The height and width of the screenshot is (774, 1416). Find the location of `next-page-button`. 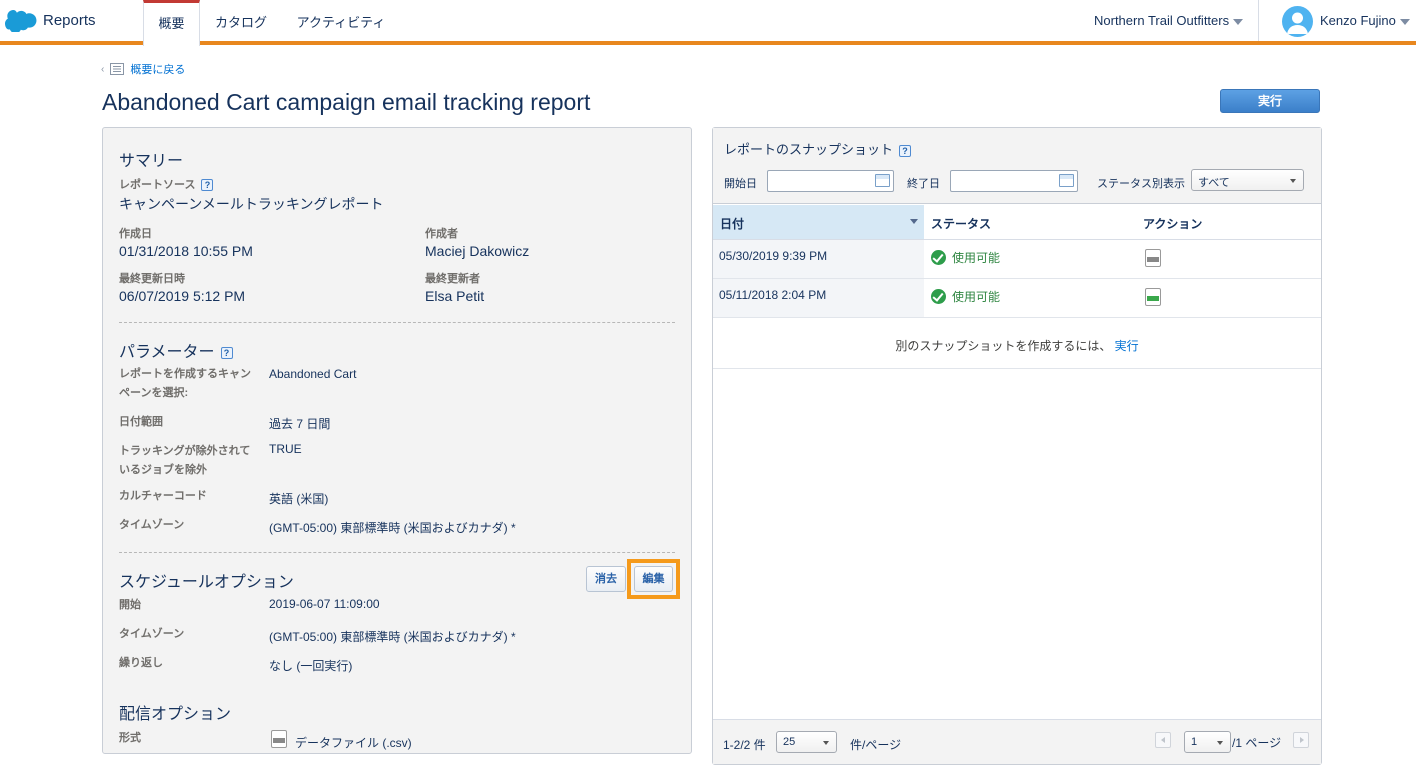

next-page-button is located at coordinates (1301, 740).